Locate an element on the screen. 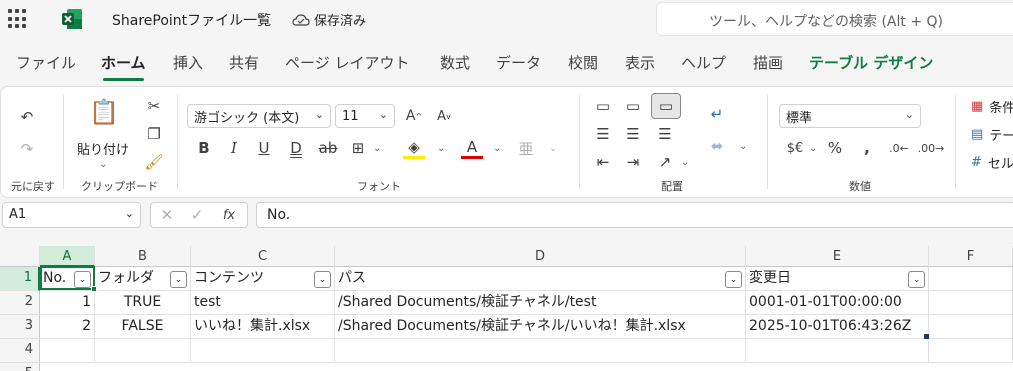 The width and height of the screenshot is (1013, 371). paste-chevron-icon: ⌄ is located at coordinates (103, 164).